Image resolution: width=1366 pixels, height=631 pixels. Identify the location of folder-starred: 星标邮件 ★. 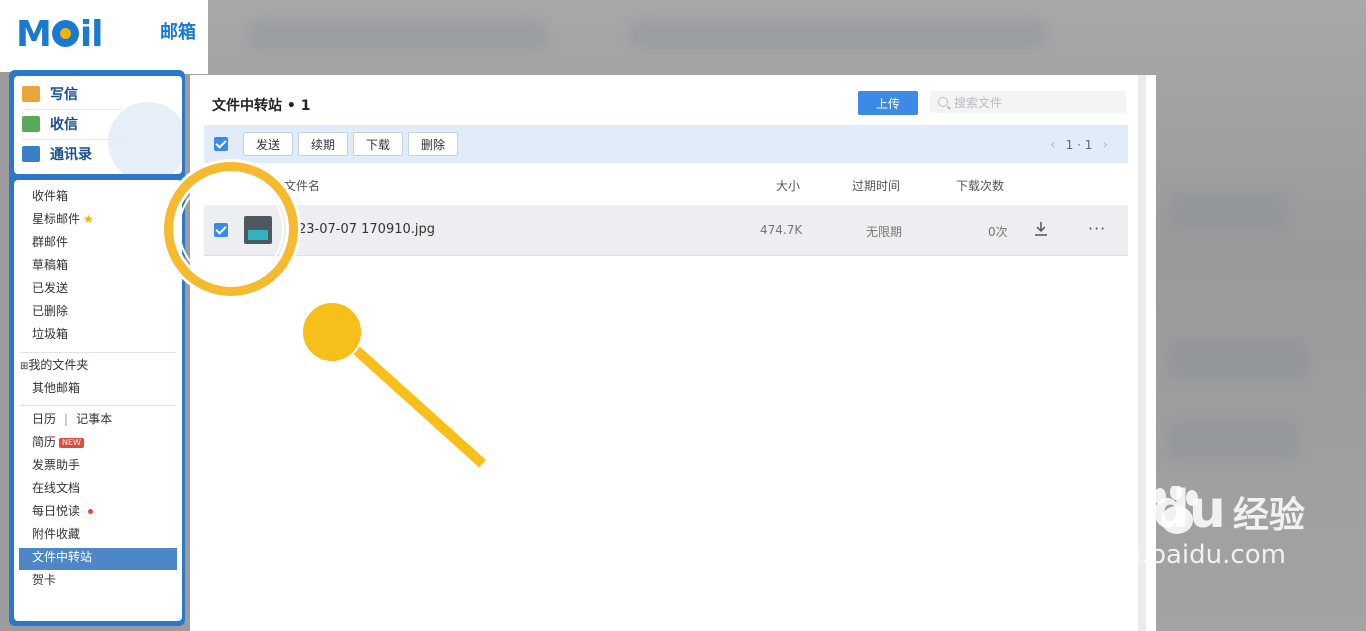
(63, 219).